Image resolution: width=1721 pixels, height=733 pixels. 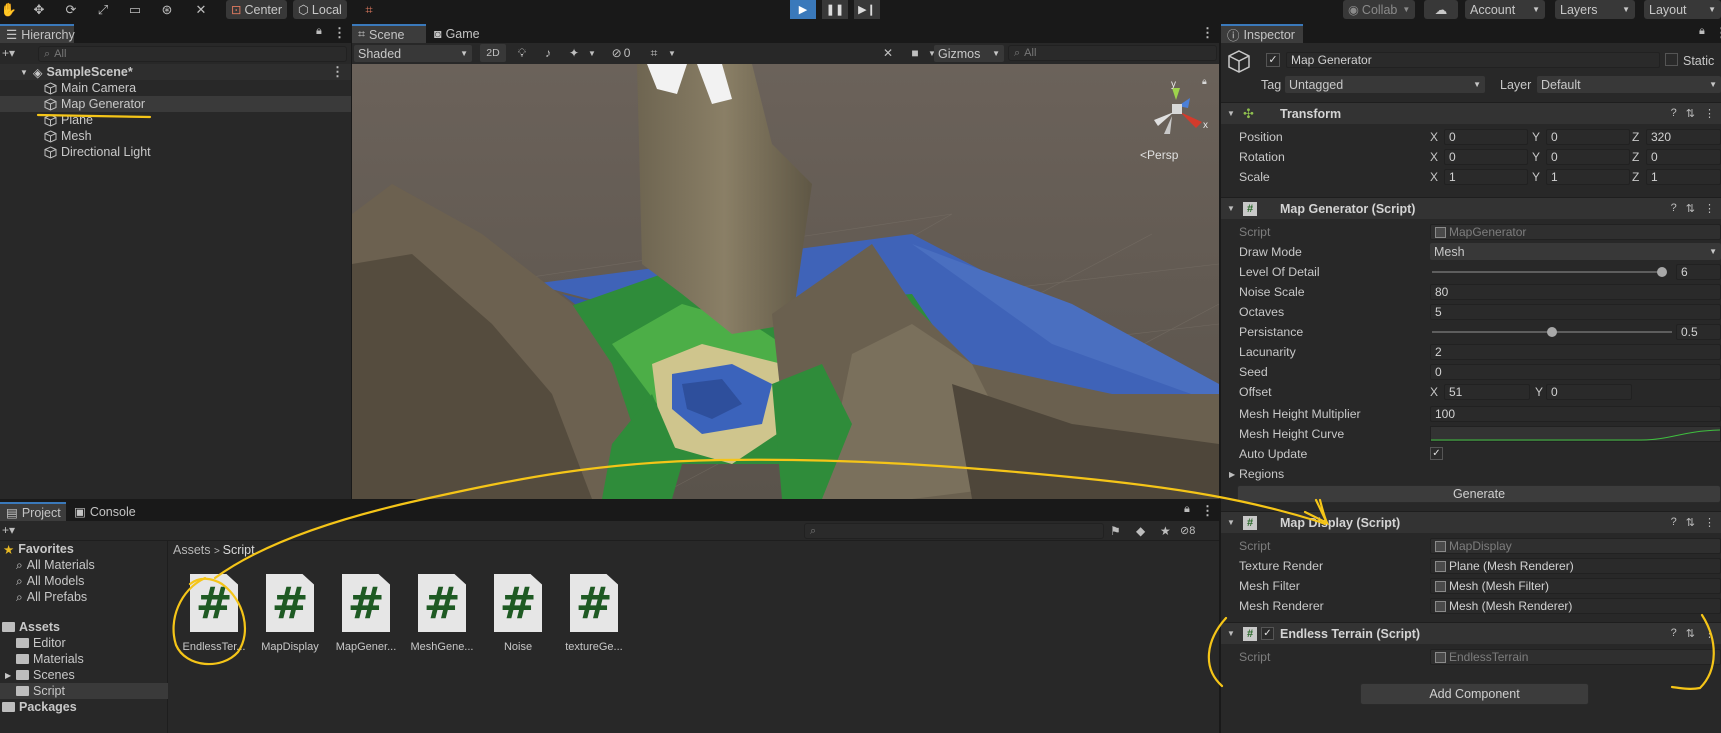 What do you see at coordinates (1204, 81) in the screenshot?
I see `gizmo-lock-icon: 🔒︎` at bounding box center [1204, 81].